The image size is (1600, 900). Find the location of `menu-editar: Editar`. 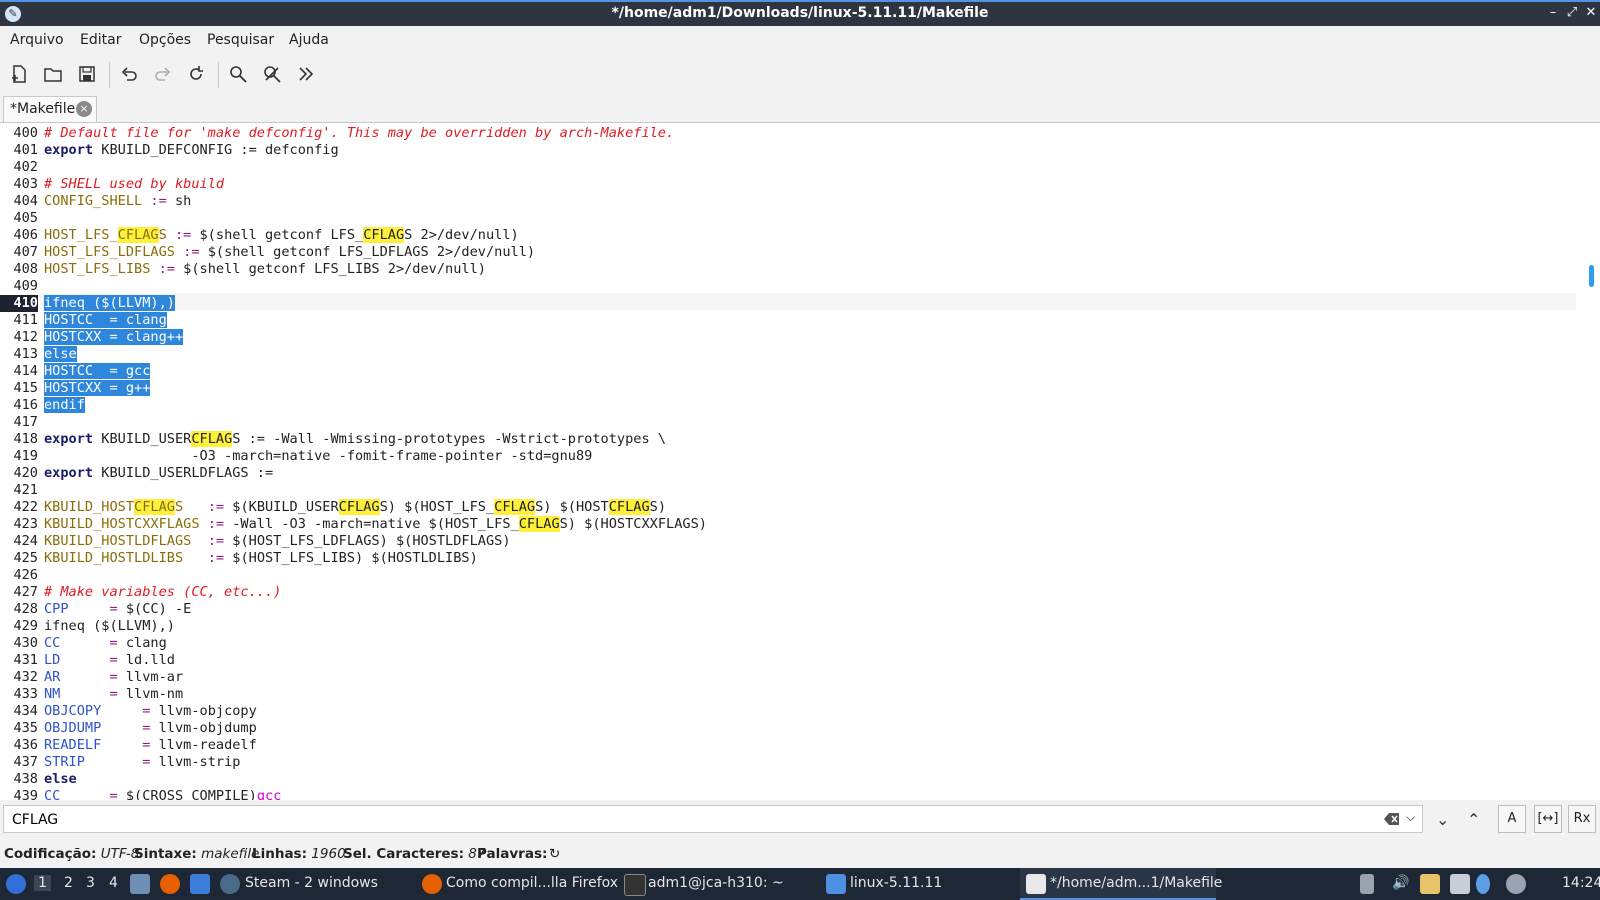

menu-editar: Editar is located at coordinates (100, 40).